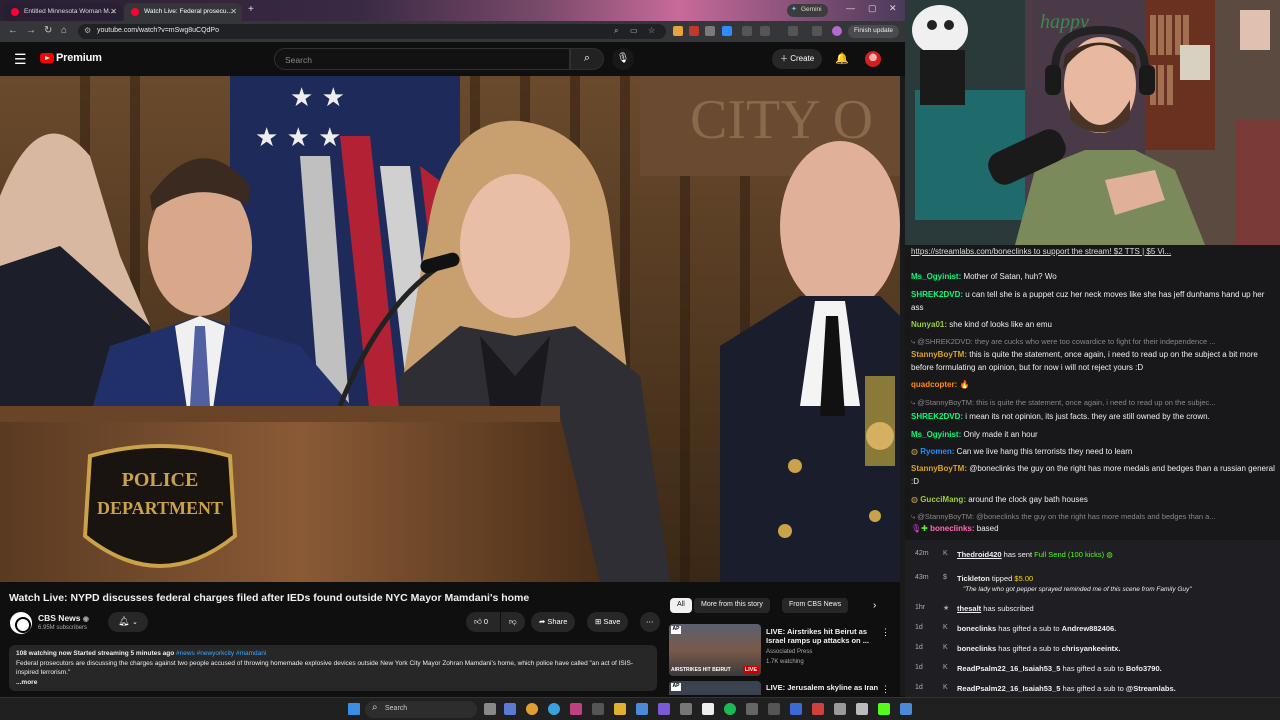 The height and width of the screenshot is (720, 1280). Describe the element at coordinates (681, 605) in the screenshot. I see `chip-all: All` at that location.